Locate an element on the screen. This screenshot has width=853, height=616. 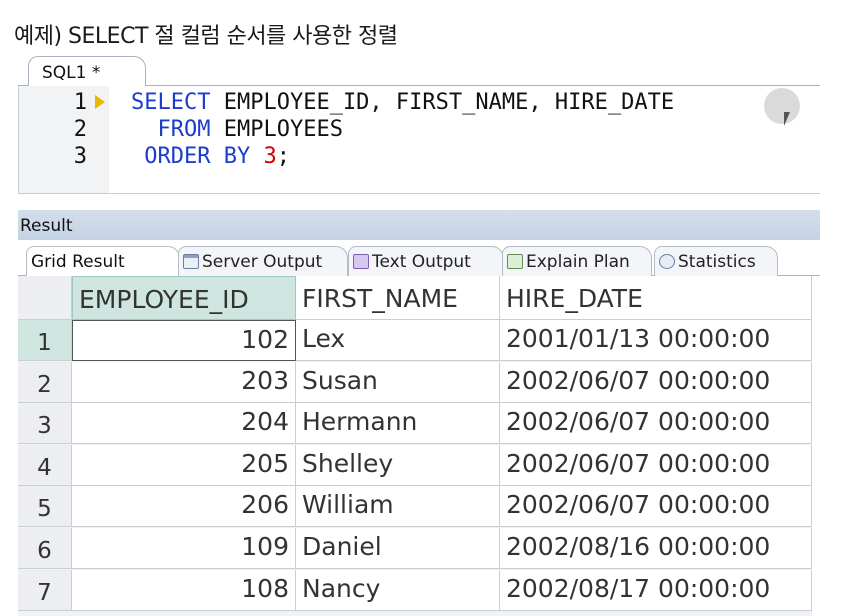
row-number: 4 is located at coordinates (45, 465).